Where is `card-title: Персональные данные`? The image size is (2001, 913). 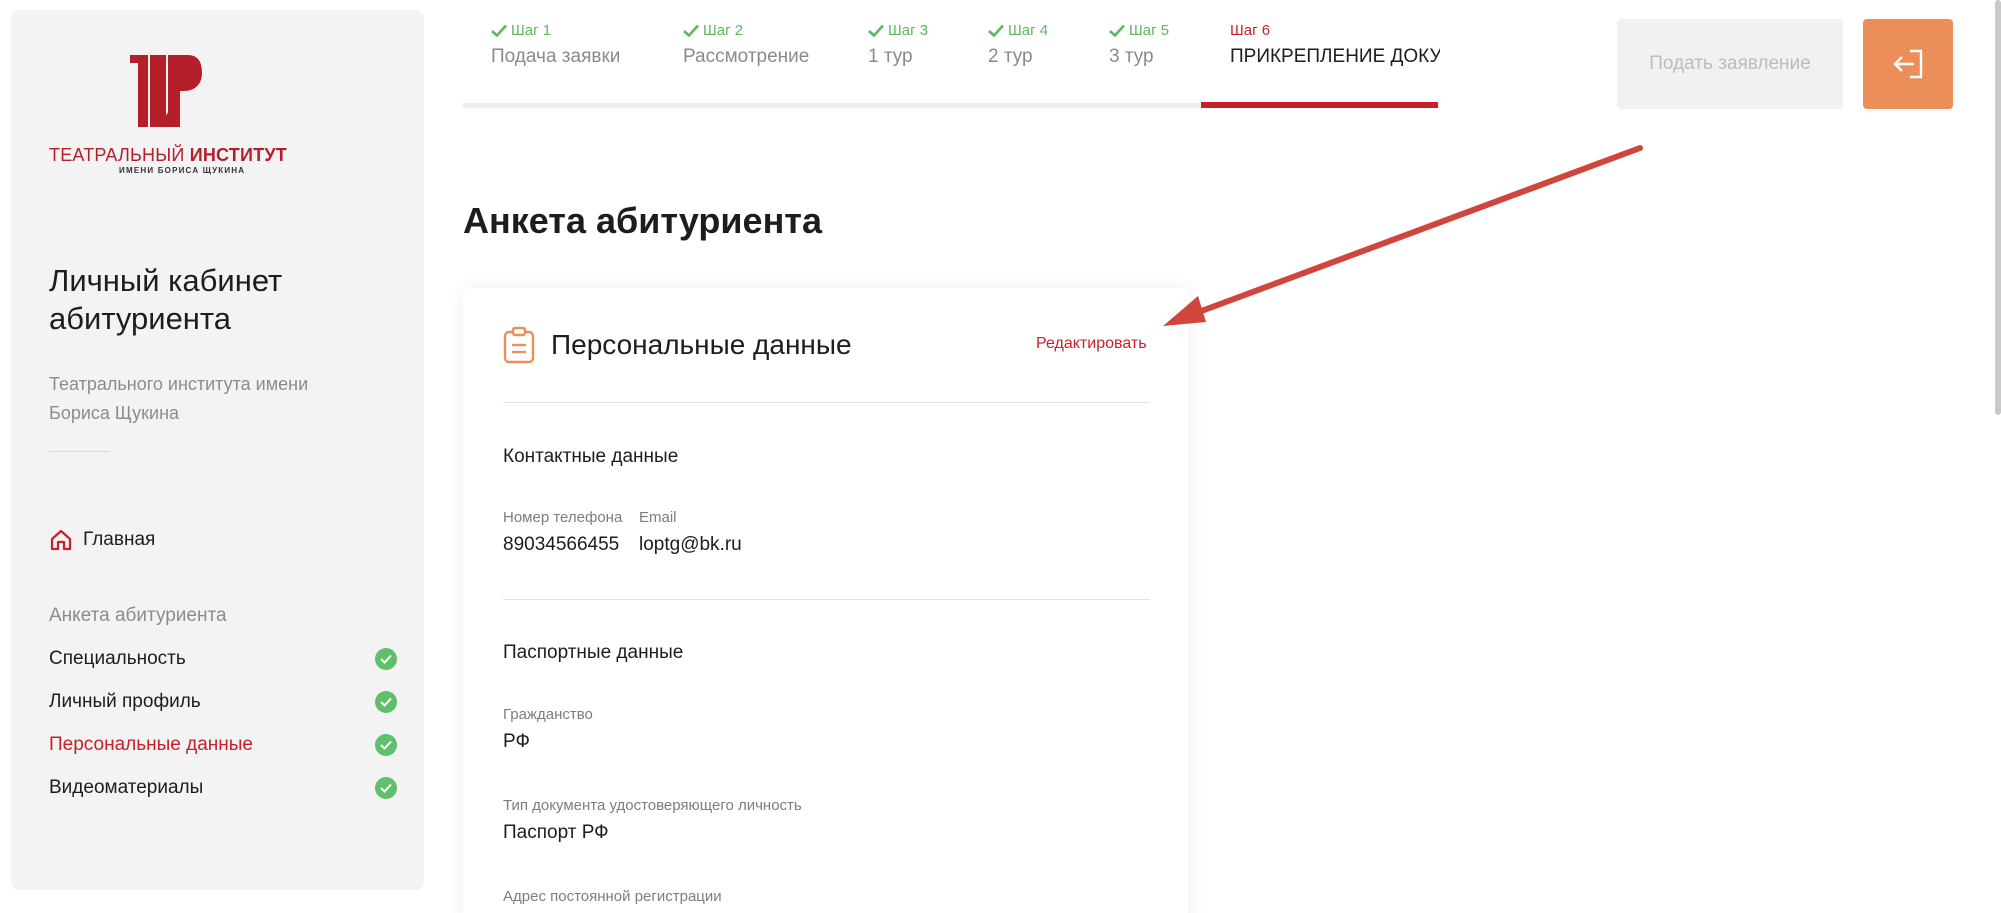
card-title: Персональные данные is located at coordinates (701, 344).